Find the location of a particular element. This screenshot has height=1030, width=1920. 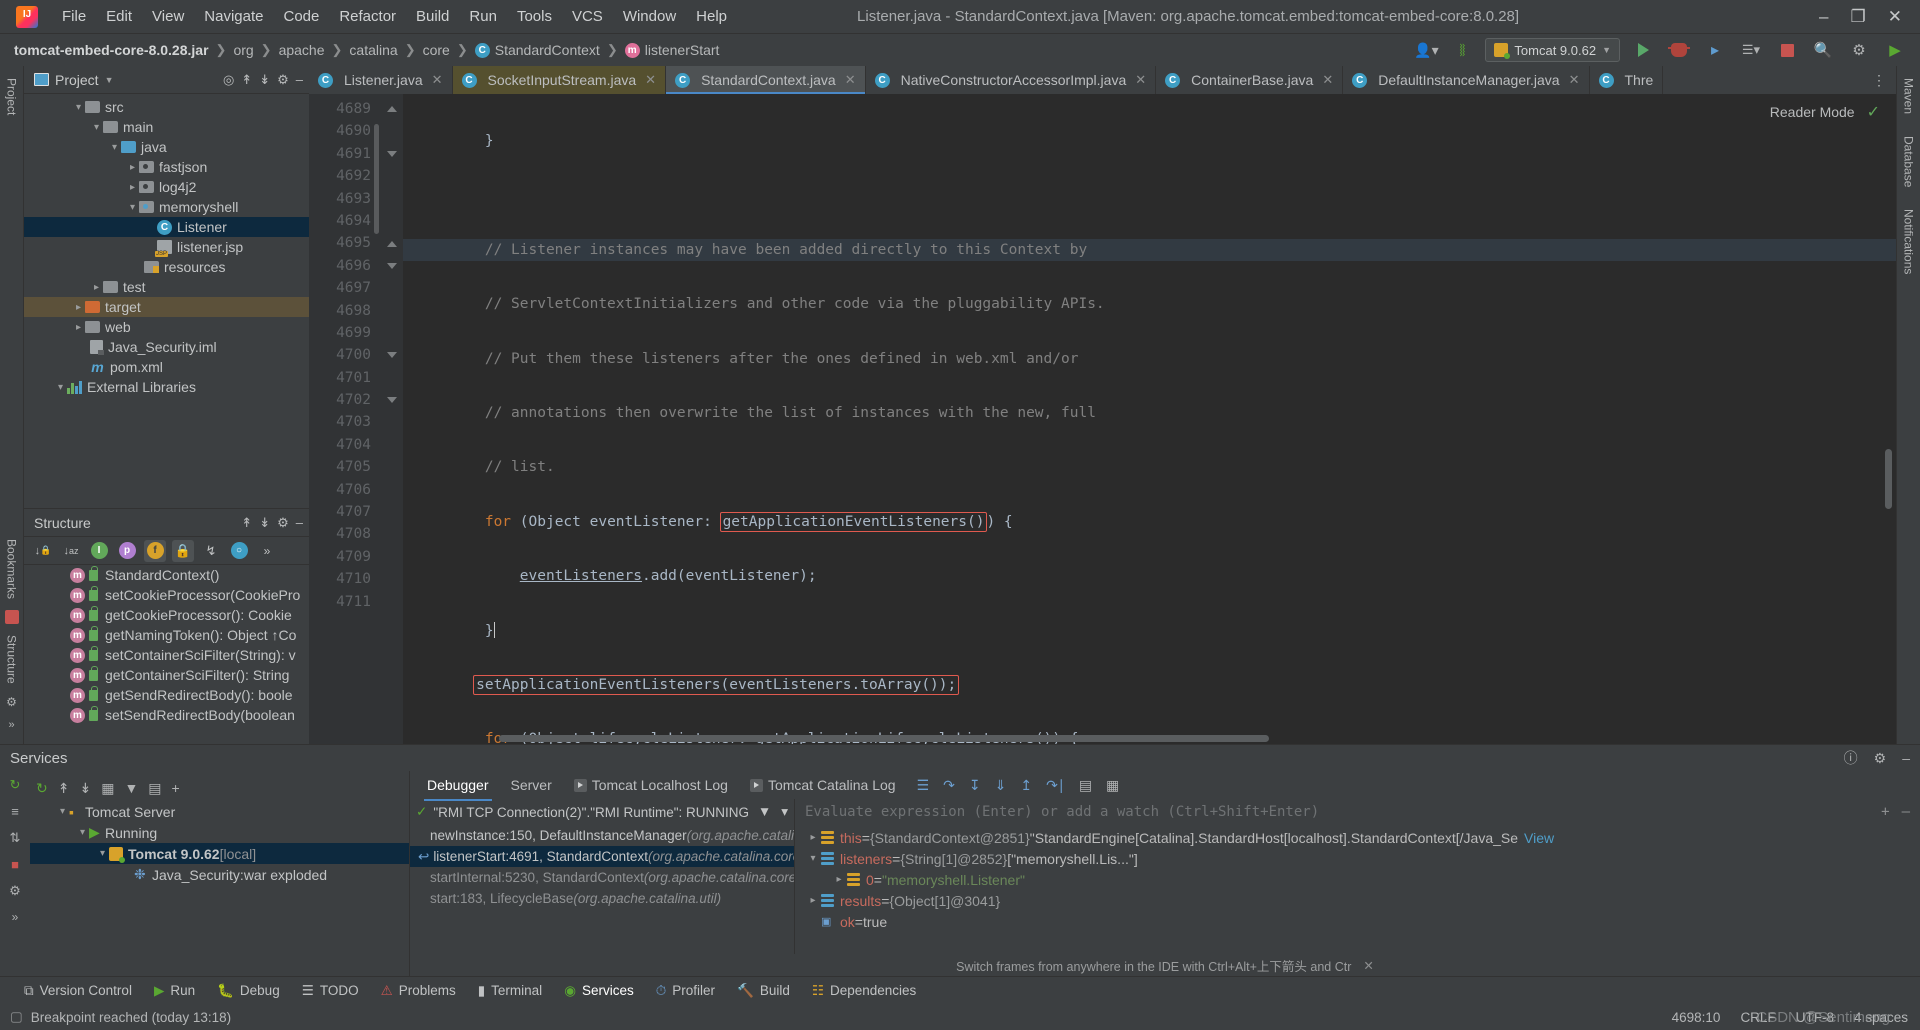

breadcrumb-org: org is located at coordinates (243, 50).